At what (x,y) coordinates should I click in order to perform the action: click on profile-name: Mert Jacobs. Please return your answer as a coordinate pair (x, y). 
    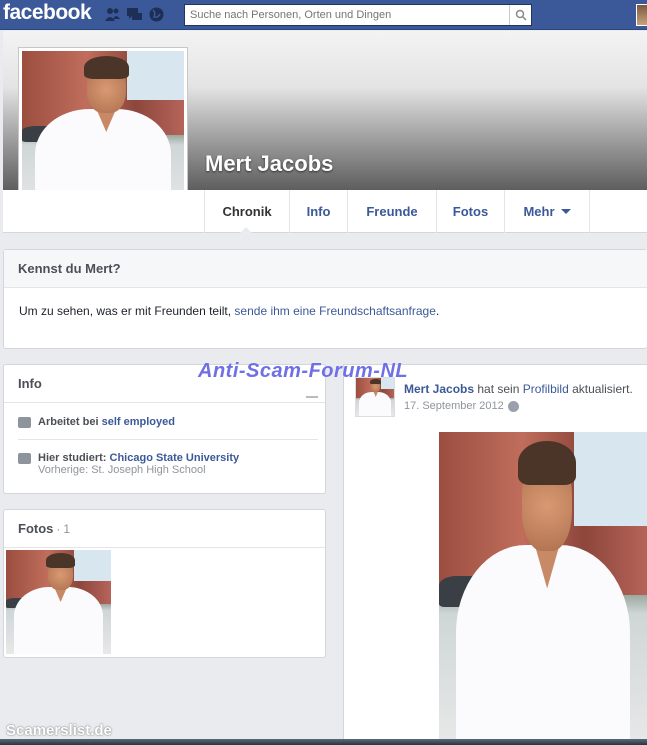
    Looking at the image, I should click on (269, 164).